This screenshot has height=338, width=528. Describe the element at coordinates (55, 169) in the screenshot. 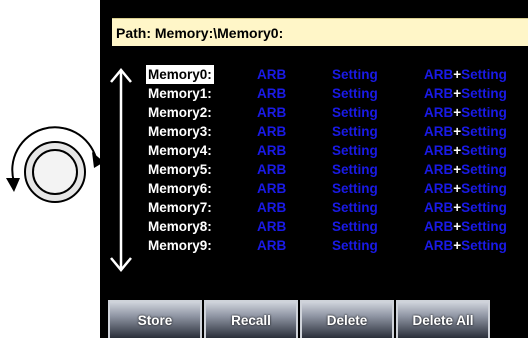

I see `rotary-knob-icon` at that location.